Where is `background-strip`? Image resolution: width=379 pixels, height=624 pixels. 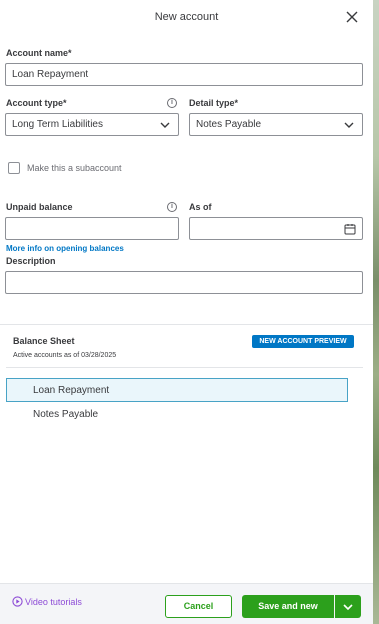
background-strip is located at coordinates (376, 312).